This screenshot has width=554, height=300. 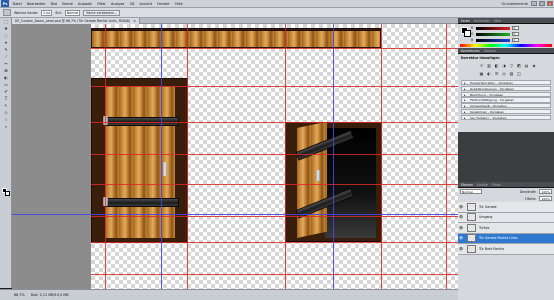 I want to click on zoom-tool-icon: ⌕, so click(x=6, y=126).